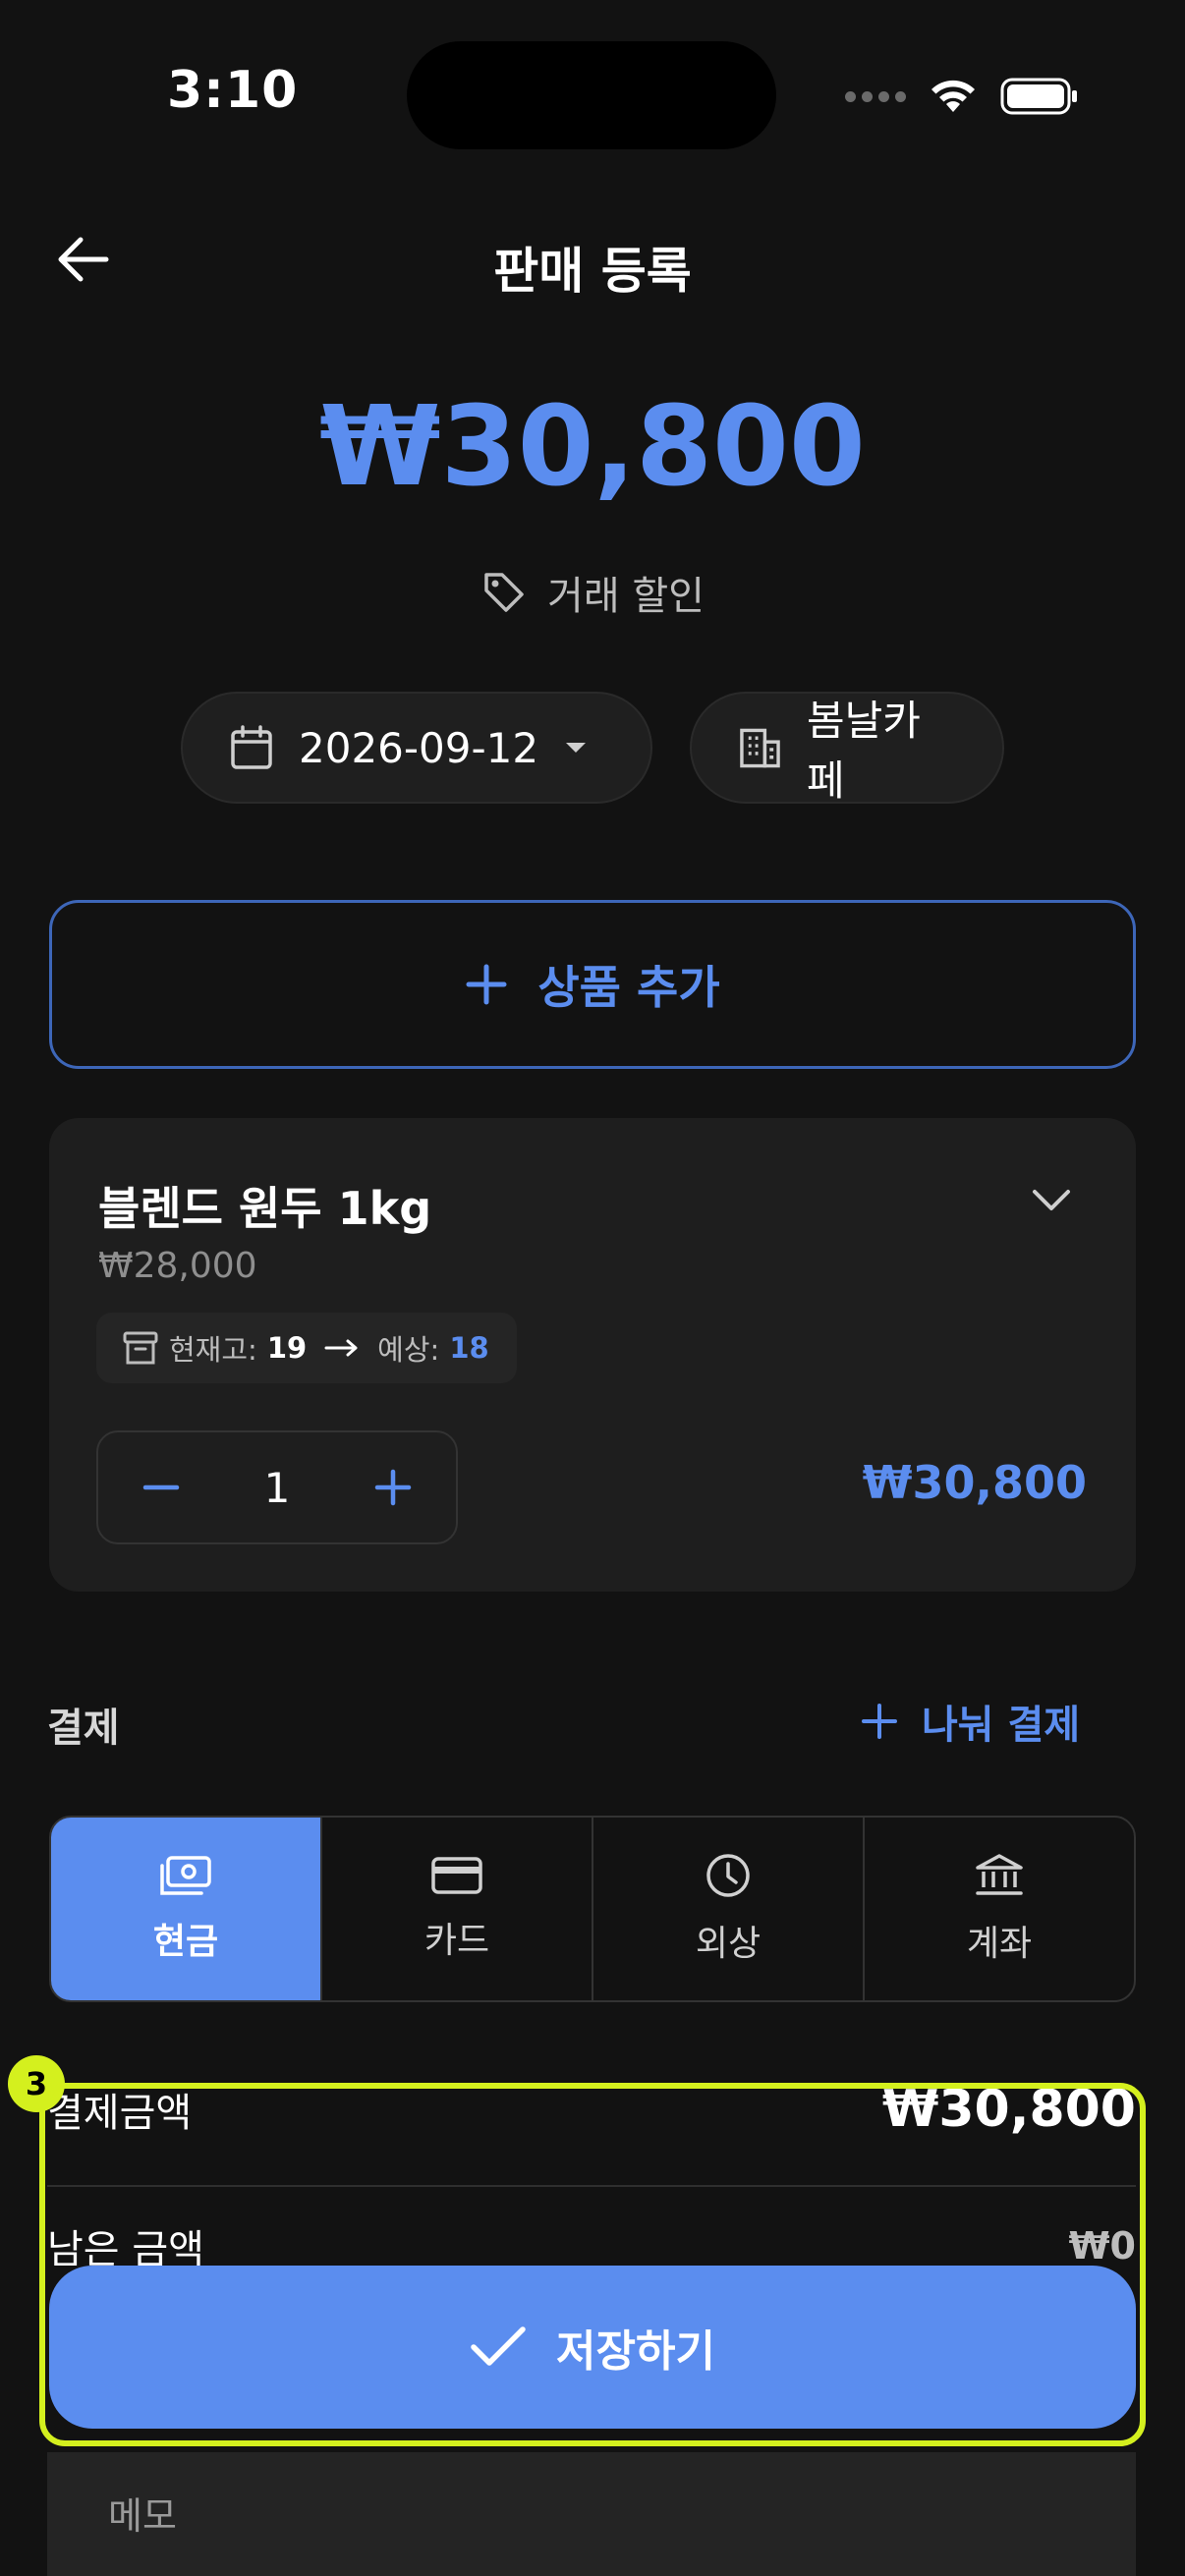 This screenshot has width=1185, height=2576. I want to click on stock-info: 현재고: 19 예상: 18, so click(307, 1348).